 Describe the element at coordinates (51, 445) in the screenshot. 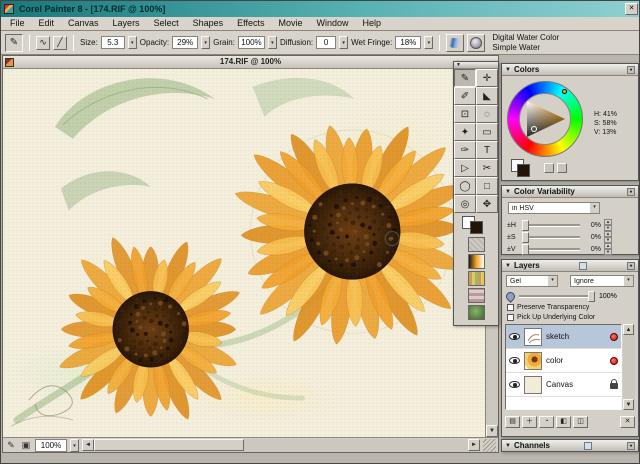

I see `zoom-level-select: 100%` at that location.